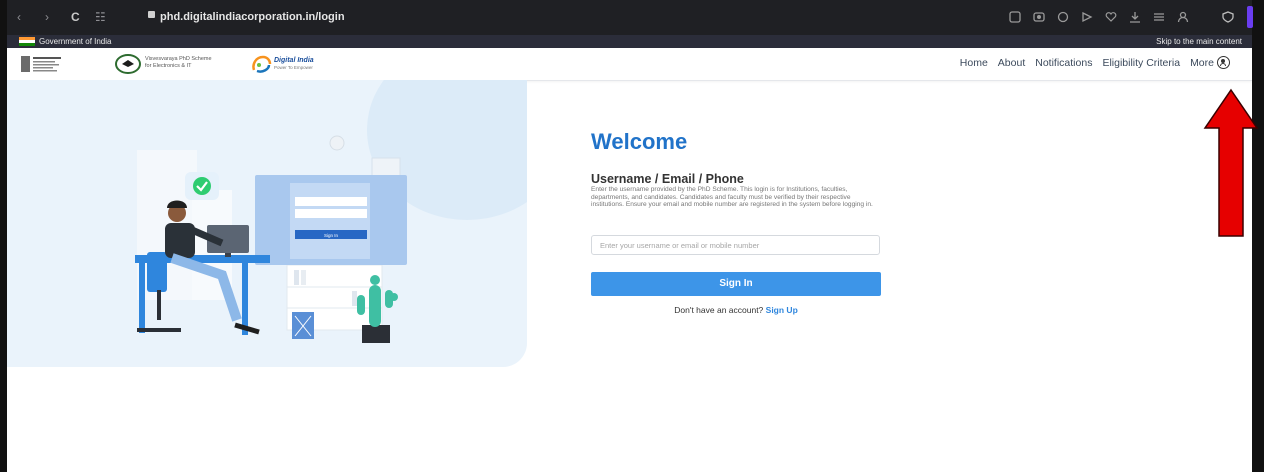 This screenshot has height=472, width=1264. I want to click on user-account-icon, so click(1223, 62).